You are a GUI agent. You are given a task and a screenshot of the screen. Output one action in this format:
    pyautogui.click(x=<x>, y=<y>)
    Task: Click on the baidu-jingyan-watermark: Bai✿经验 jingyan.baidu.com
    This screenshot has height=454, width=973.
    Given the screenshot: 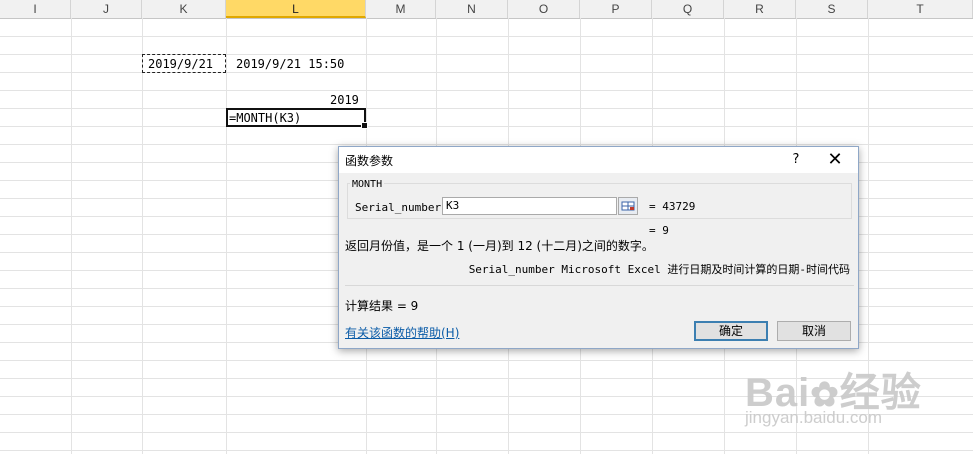 What is the action you would take?
    pyautogui.click(x=833, y=393)
    